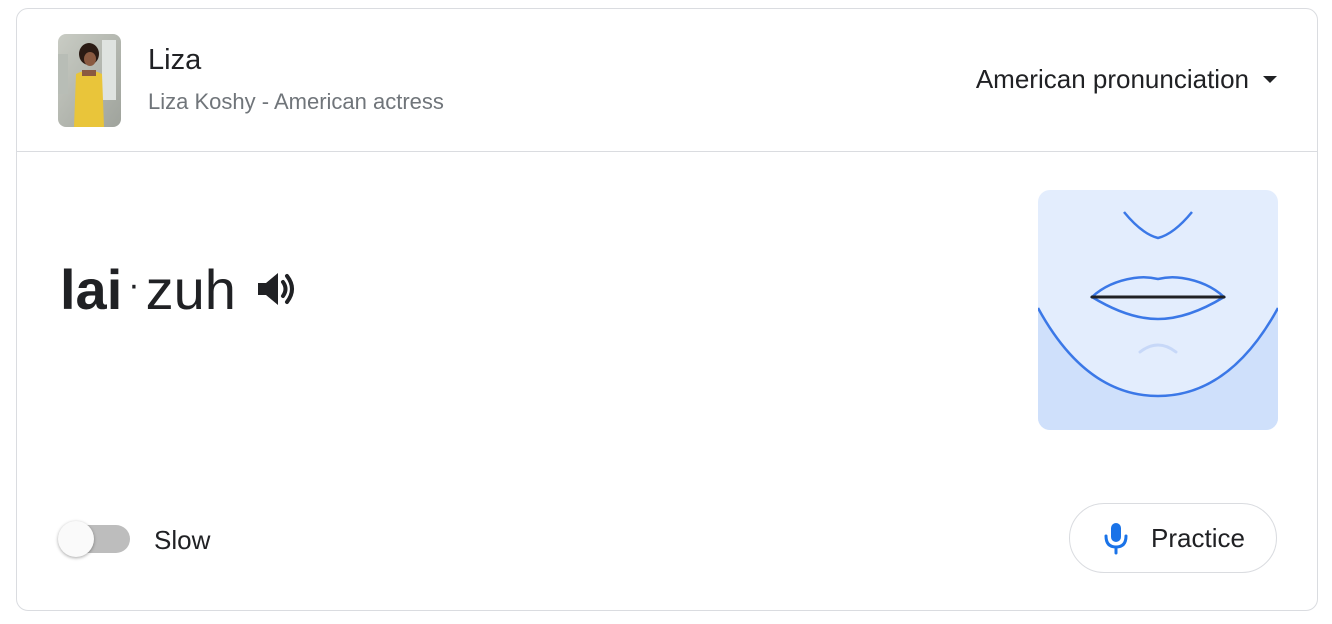 Image resolution: width=1332 pixels, height=624 pixels. Describe the element at coordinates (182, 540) in the screenshot. I see `slow-label: Slow` at that location.